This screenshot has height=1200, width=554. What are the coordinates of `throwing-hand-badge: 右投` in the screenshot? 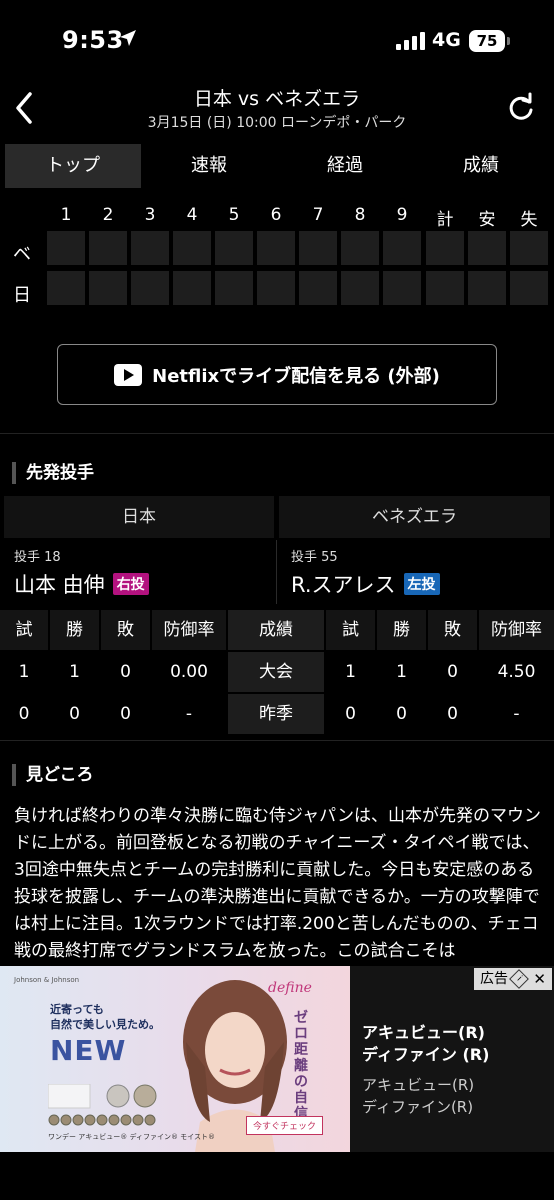 It's located at (130, 584).